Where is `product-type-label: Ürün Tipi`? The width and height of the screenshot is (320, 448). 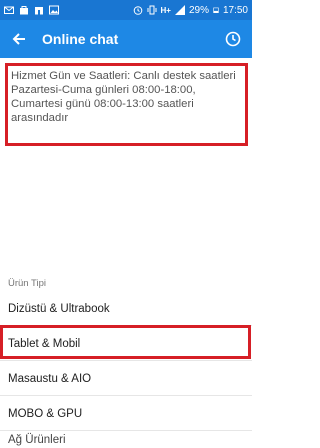 product-type-label: Ürün Tipi is located at coordinates (27, 283).